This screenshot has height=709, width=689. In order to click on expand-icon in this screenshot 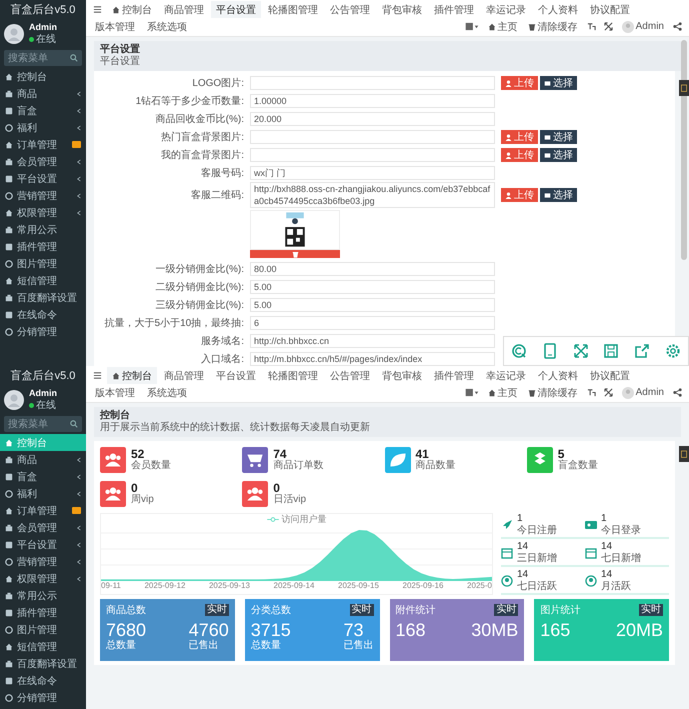, I will do `click(580, 351)`.